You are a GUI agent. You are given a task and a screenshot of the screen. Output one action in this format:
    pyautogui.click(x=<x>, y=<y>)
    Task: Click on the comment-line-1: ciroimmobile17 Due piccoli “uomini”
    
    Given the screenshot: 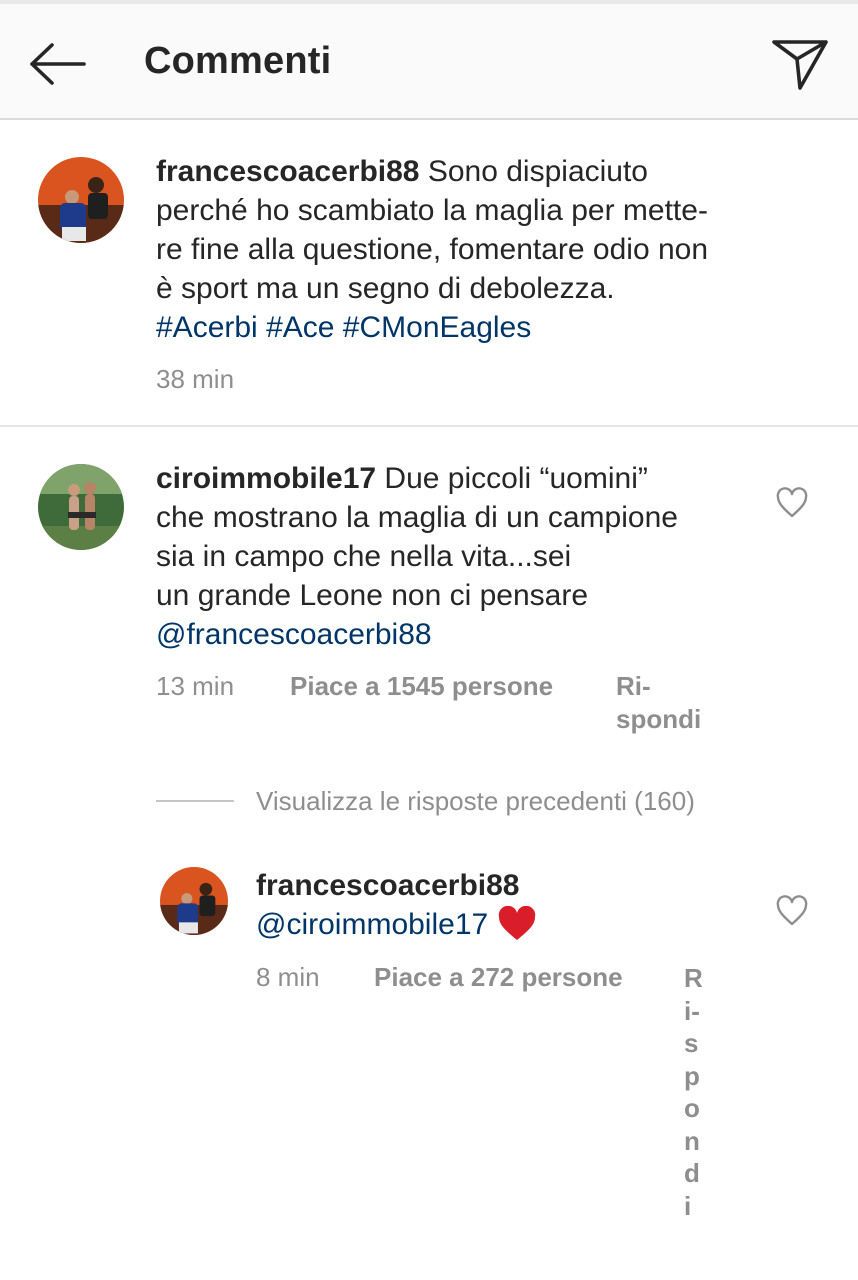 What is the action you would take?
    pyautogui.click(x=402, y=478)
    